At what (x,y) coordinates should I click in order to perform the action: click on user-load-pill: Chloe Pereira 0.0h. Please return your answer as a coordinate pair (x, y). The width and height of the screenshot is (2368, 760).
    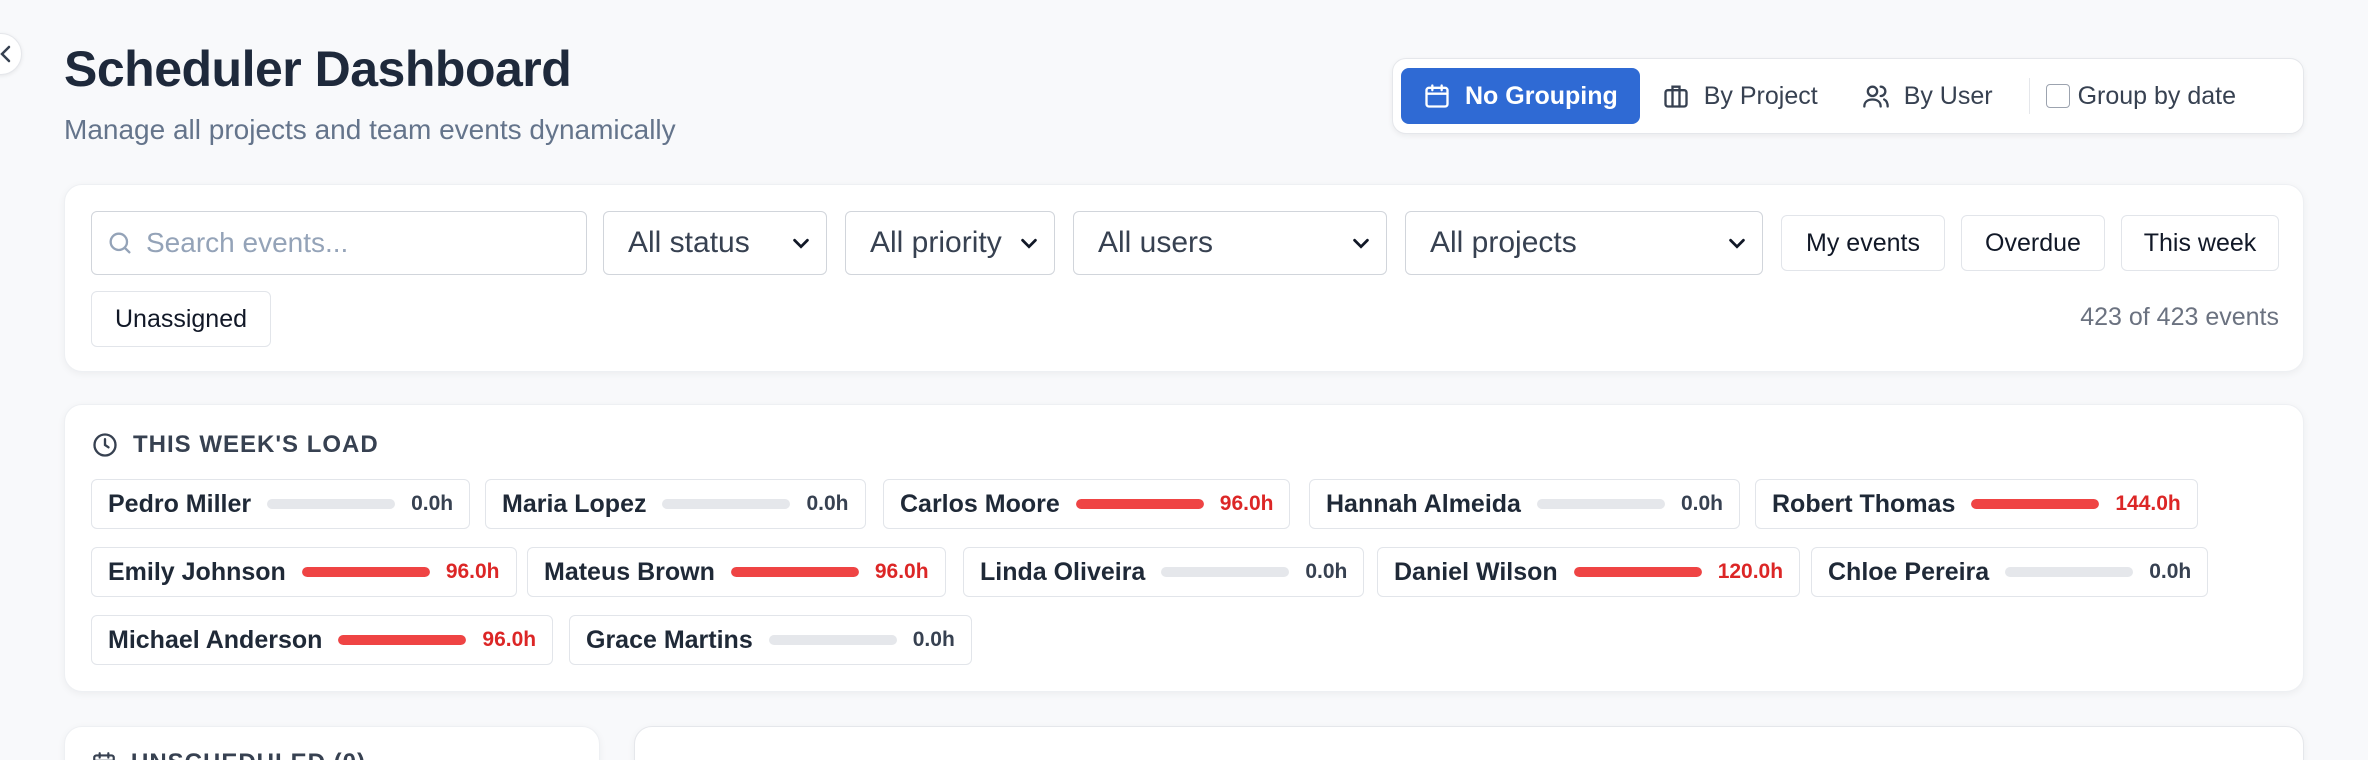
    Looking at the image, I should click on (2010, 572).